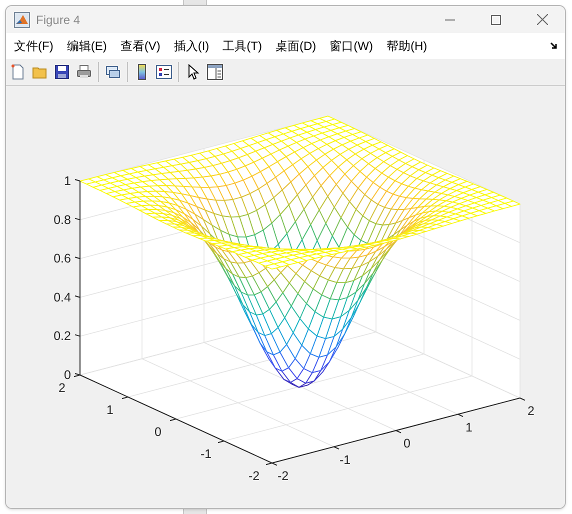 This screenshot has width=572, height=514. I want to click on y-tick-label: -1, so click(206, 454).